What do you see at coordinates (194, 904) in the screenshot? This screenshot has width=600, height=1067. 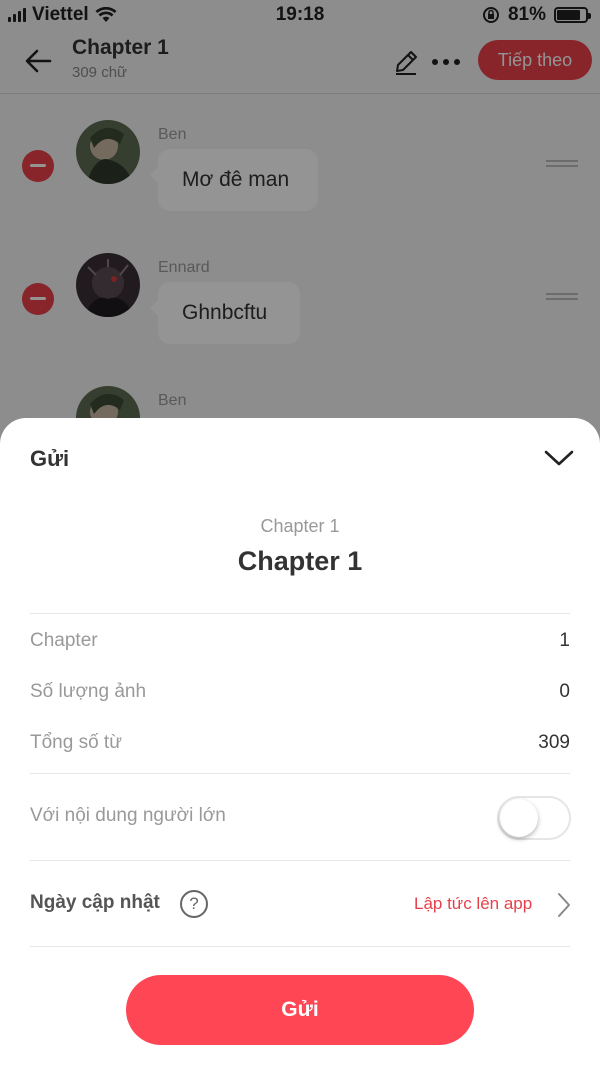 I see `help-icon: ?` at bounding box center [194, 904].